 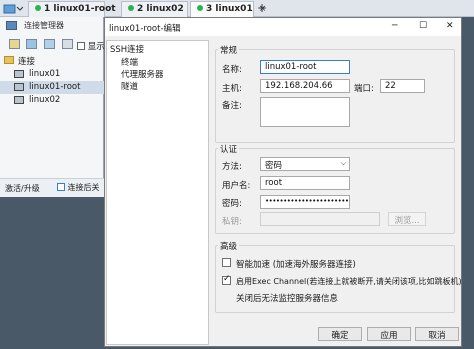 What do you see at coordinates (232, 204) in the screenshot?
I see `password-label: 密码:` at bounding box center [232, 204].